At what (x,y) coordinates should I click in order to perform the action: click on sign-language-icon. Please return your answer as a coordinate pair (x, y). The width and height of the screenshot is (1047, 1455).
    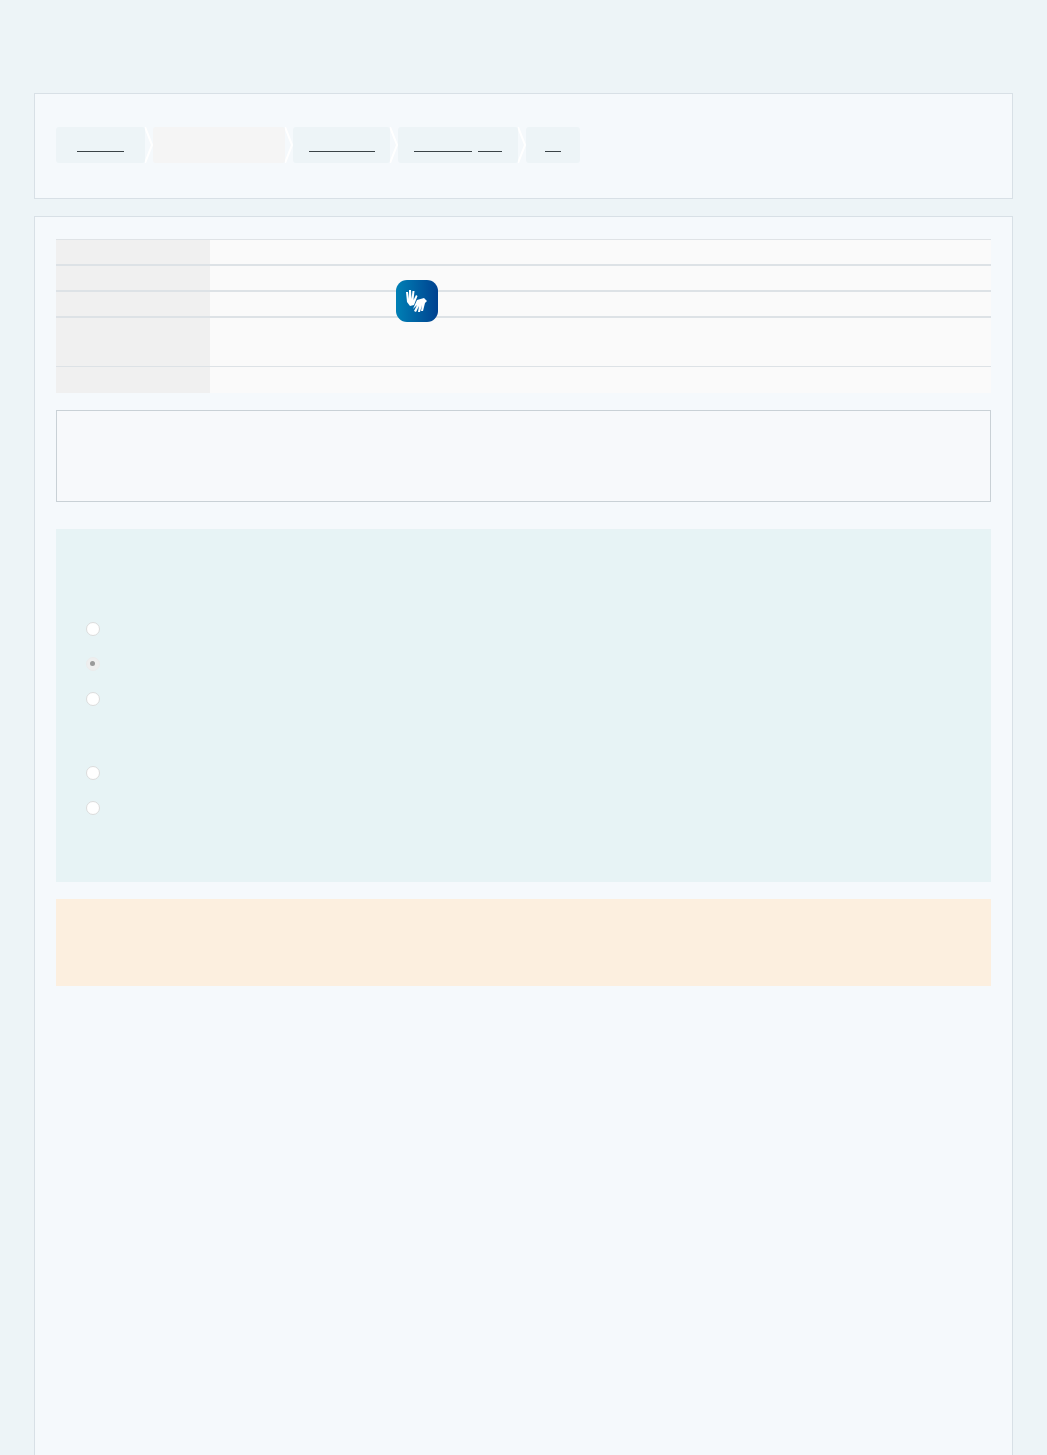
    Looking at the image, I should click on (417, 301).